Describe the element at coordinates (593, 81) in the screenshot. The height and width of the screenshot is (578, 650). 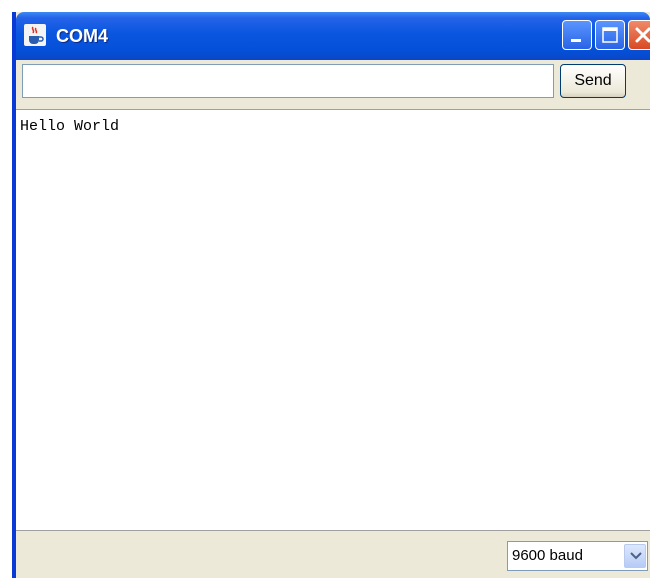
I see `send-button: Send` at that location.